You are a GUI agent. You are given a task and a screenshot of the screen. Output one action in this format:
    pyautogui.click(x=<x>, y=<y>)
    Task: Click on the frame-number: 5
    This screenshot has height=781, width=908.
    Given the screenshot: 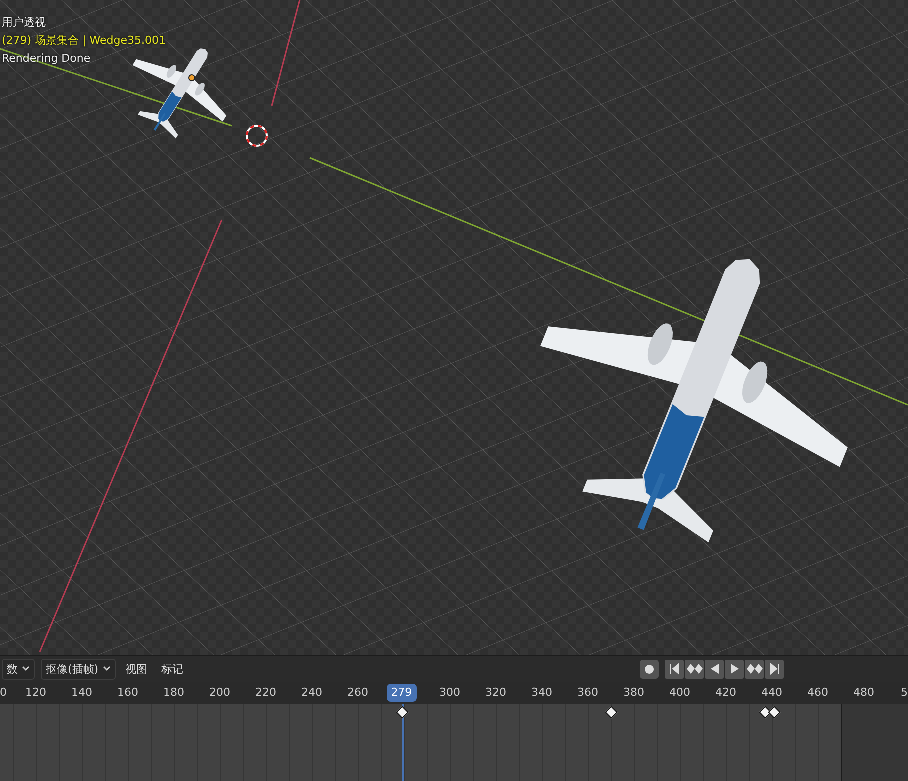 What is the action you would take?
    pyautogui.click(x=904, y=692)
    